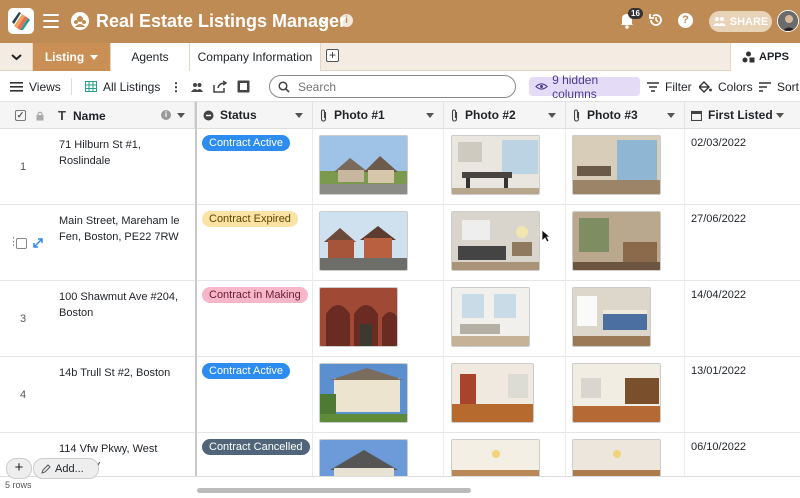 This screenshot has width=800, height=498. I want to click on share-button: SHARE, so click(740, 21).